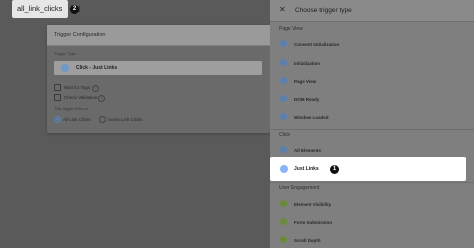 The image size is (474, 248). I want to click on wait-for-tags-label: Wait for Tags, so click(77, 87).